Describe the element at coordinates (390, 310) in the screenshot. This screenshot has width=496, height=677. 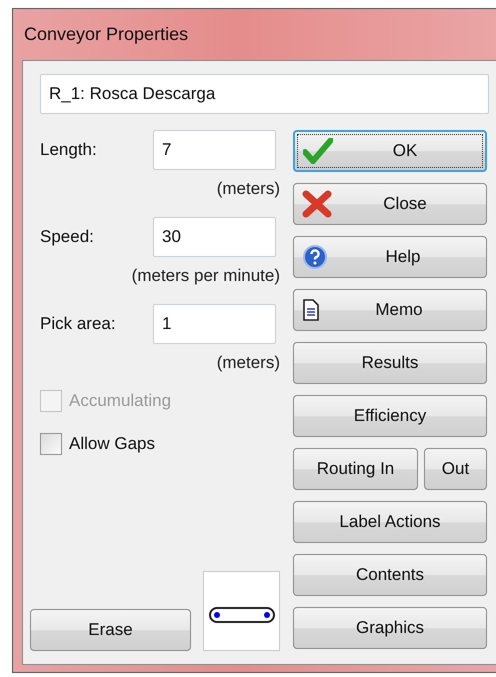
I see `dialog-button: Memo` at that location.